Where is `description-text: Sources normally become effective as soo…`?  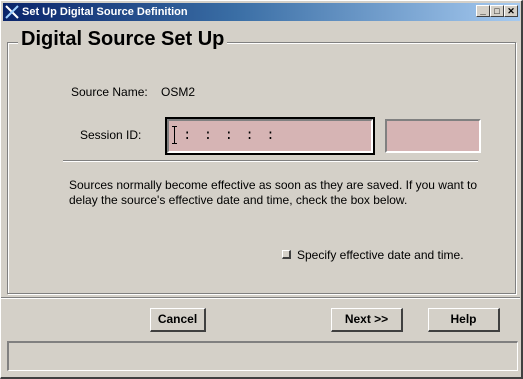 description-text: Sources normally become effective as soo… is located at coordinates (273, 192).